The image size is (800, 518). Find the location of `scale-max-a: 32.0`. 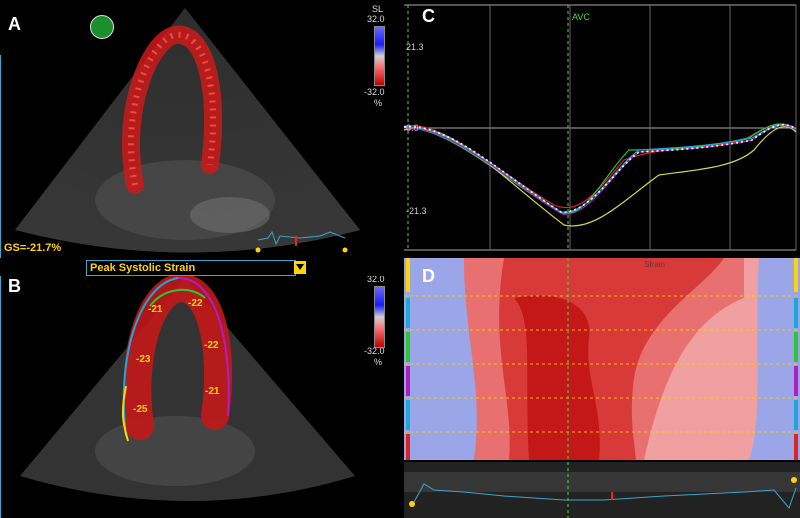

scale-max-a: 32.0 is located at coordinates (376, 19).